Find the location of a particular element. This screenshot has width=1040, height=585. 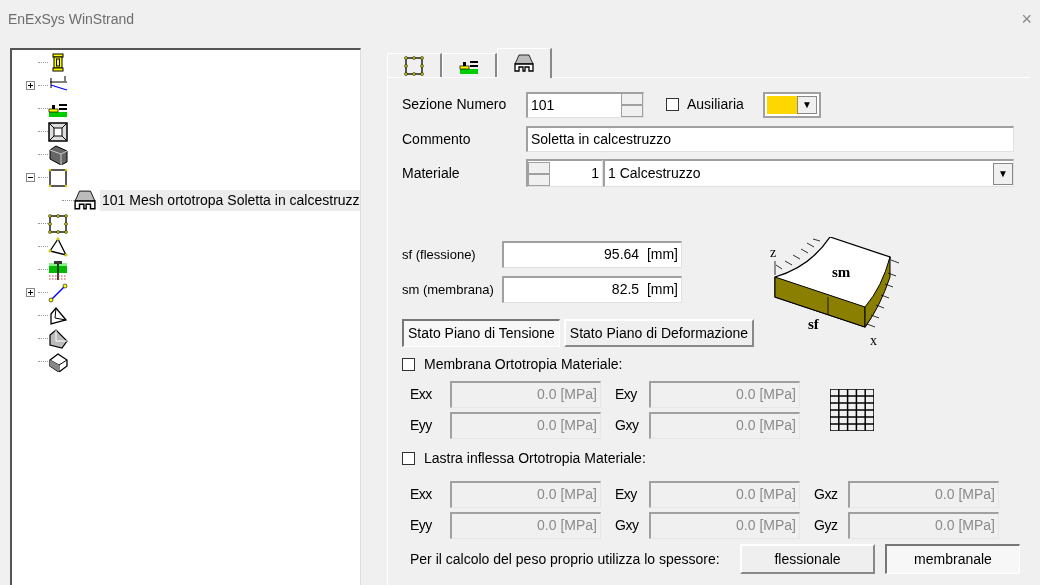

checkbox-label: Ausiliaria is located at coordinates (716, 104).